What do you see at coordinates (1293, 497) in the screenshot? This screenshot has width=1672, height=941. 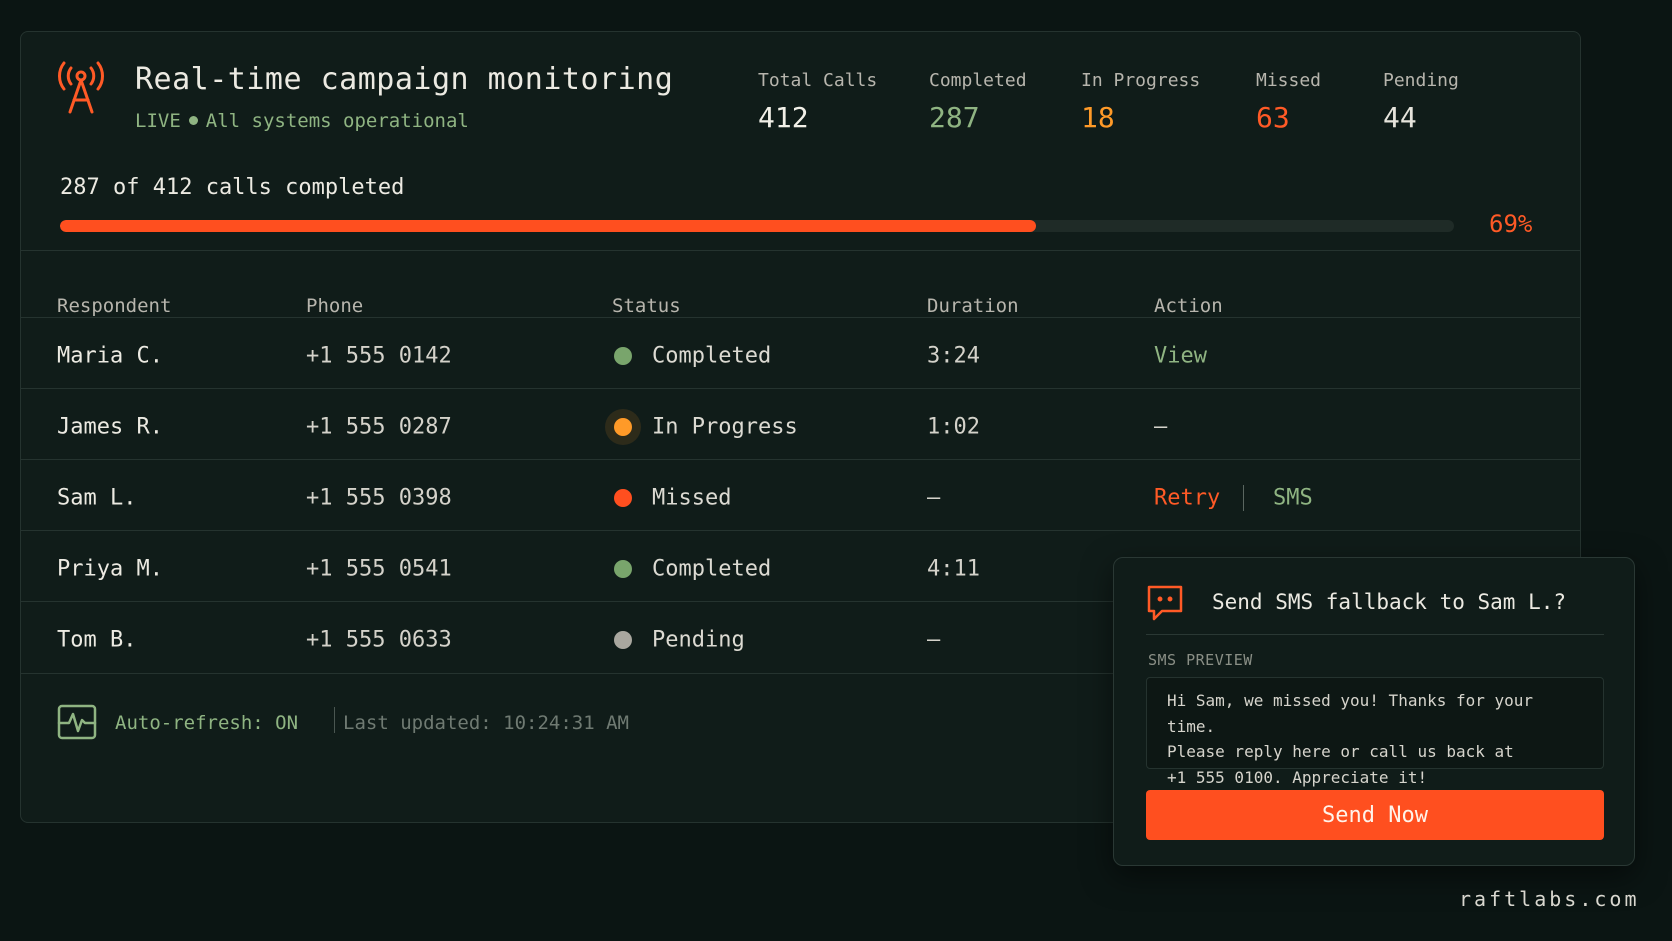 I see `sms-button: SMS` at bounding box center [1293, 497].